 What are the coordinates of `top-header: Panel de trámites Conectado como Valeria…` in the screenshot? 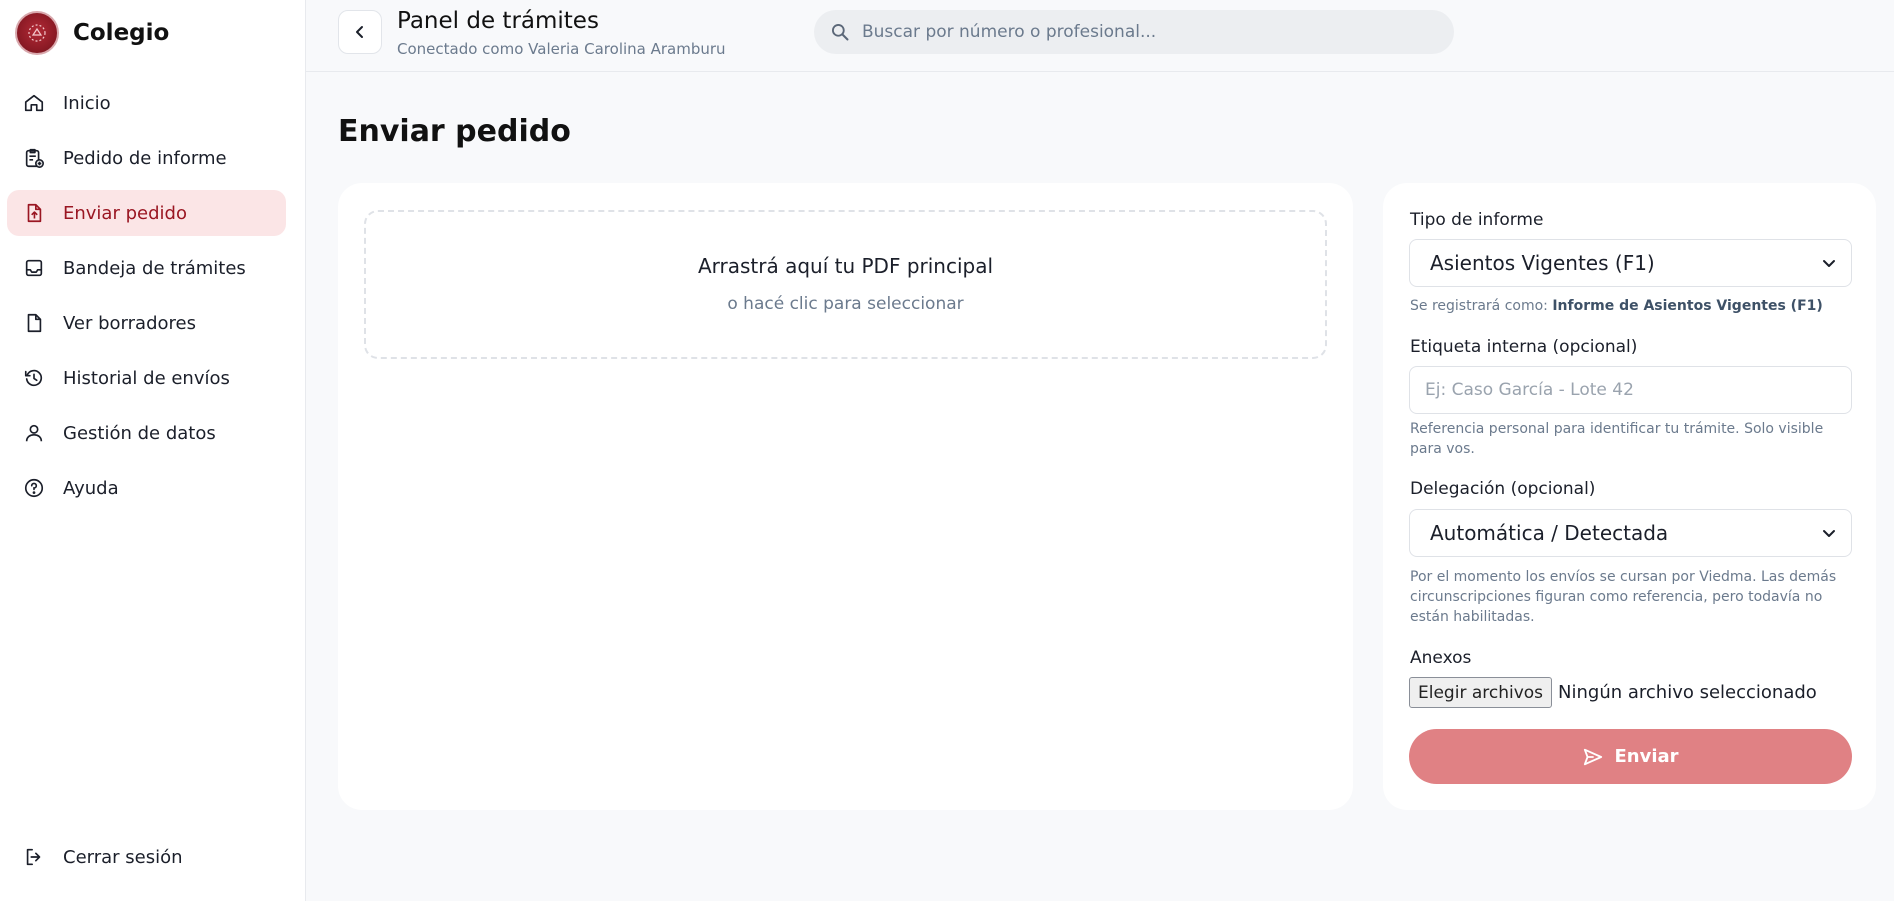 It's located at (1100, 36).